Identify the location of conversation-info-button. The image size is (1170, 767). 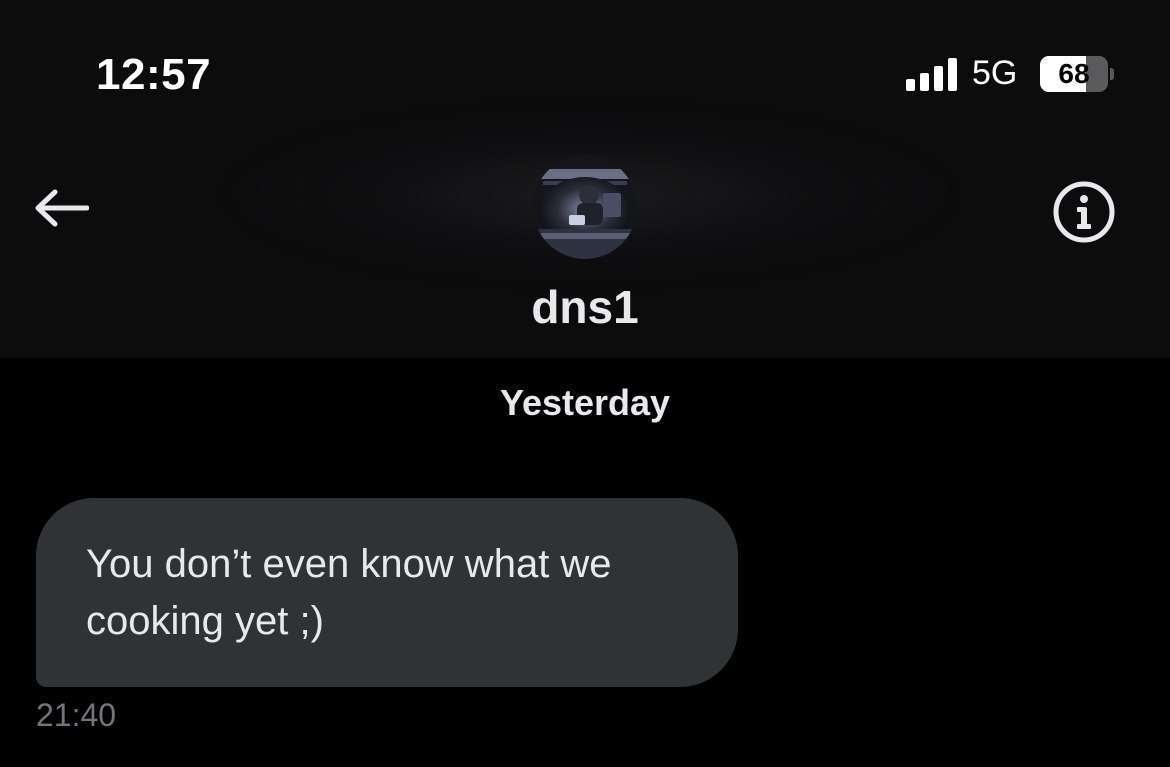
(1084, 212).